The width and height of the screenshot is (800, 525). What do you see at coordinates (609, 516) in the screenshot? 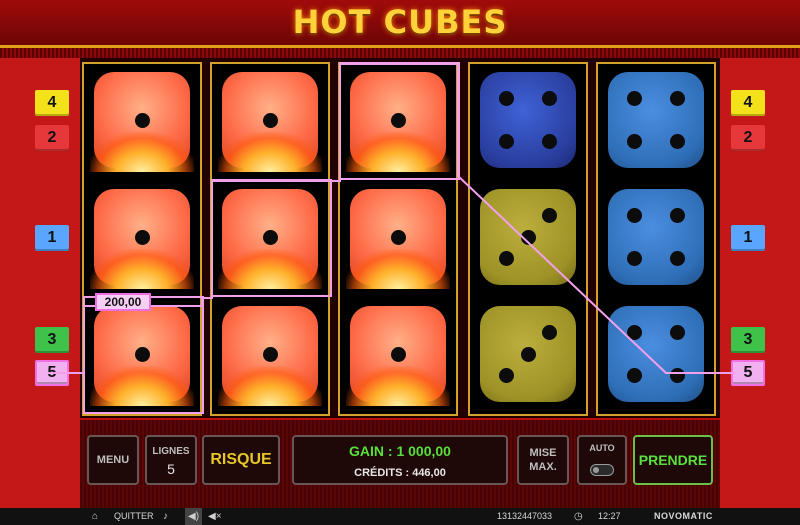
I see `clock-time: 12:27` at bounding box center [609, 516].